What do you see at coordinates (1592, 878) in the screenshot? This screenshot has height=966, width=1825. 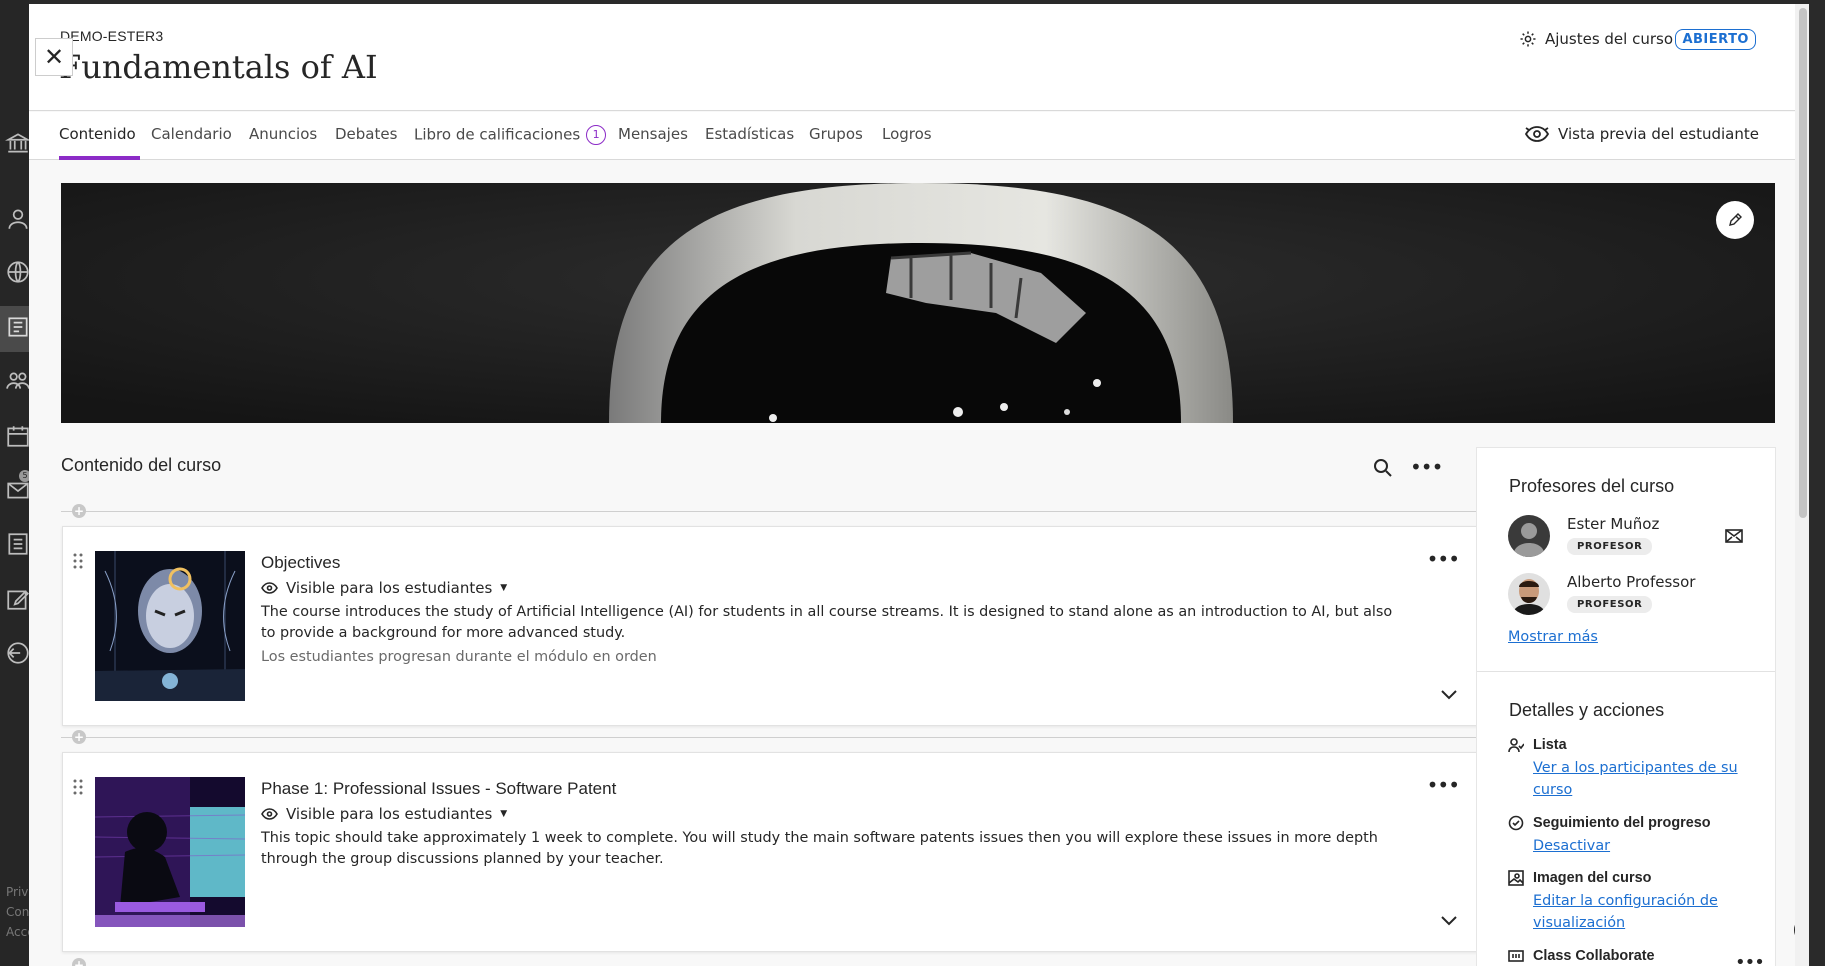 I see `course-image-label: Imagen del curso` at bounding box center [1592, 878].